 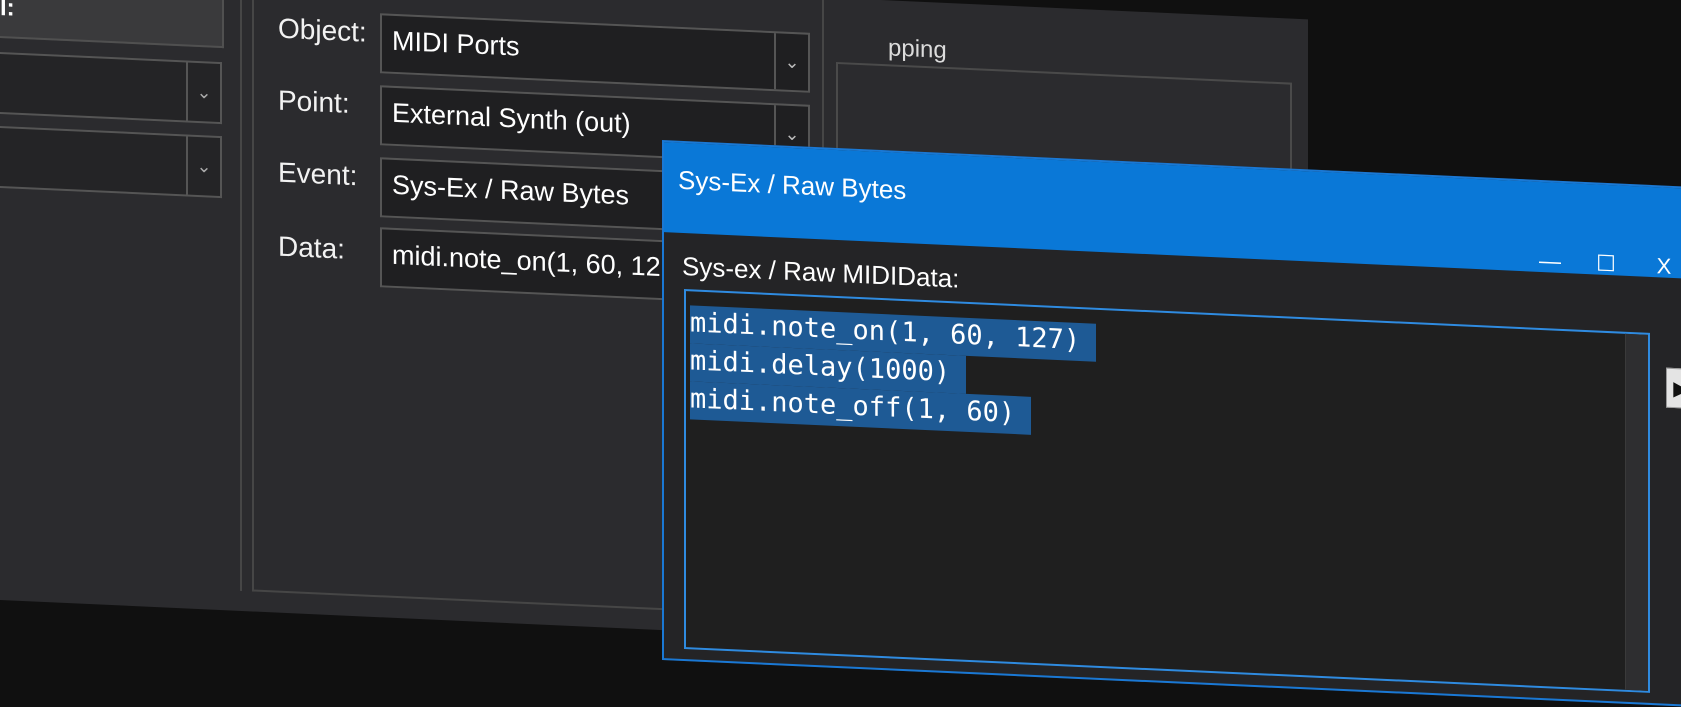 I want to click on code-line: midi.note_off(1, 60), so click(x=861, y=408).